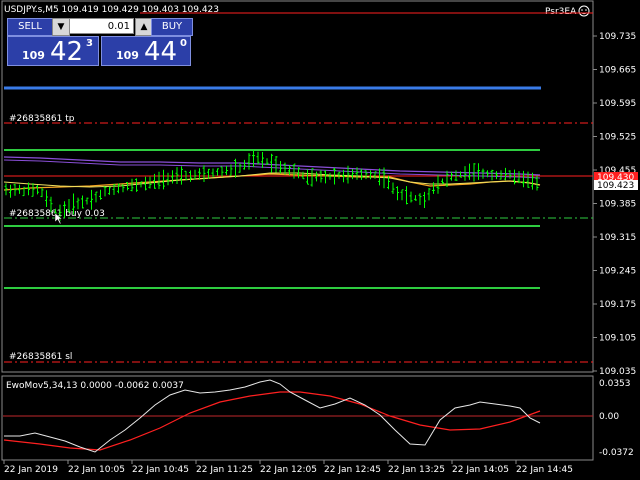 The image size is (640, 480). I want to click on expert-label: Psr3EA, so click(561, 12).